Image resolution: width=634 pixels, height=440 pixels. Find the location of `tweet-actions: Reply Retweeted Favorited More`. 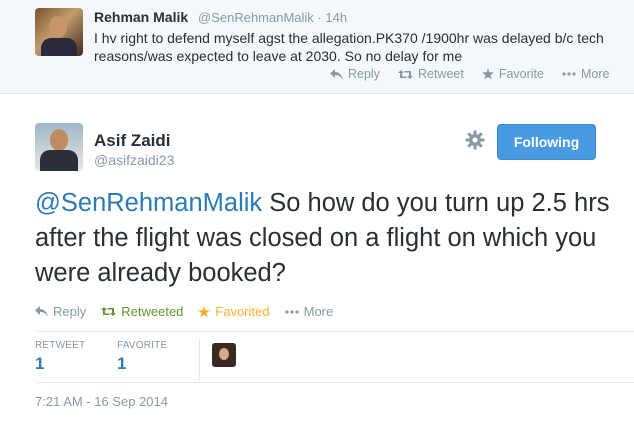

tweet-actions: Reply Retweeted Favorited More is located at coordinates (191, 311).